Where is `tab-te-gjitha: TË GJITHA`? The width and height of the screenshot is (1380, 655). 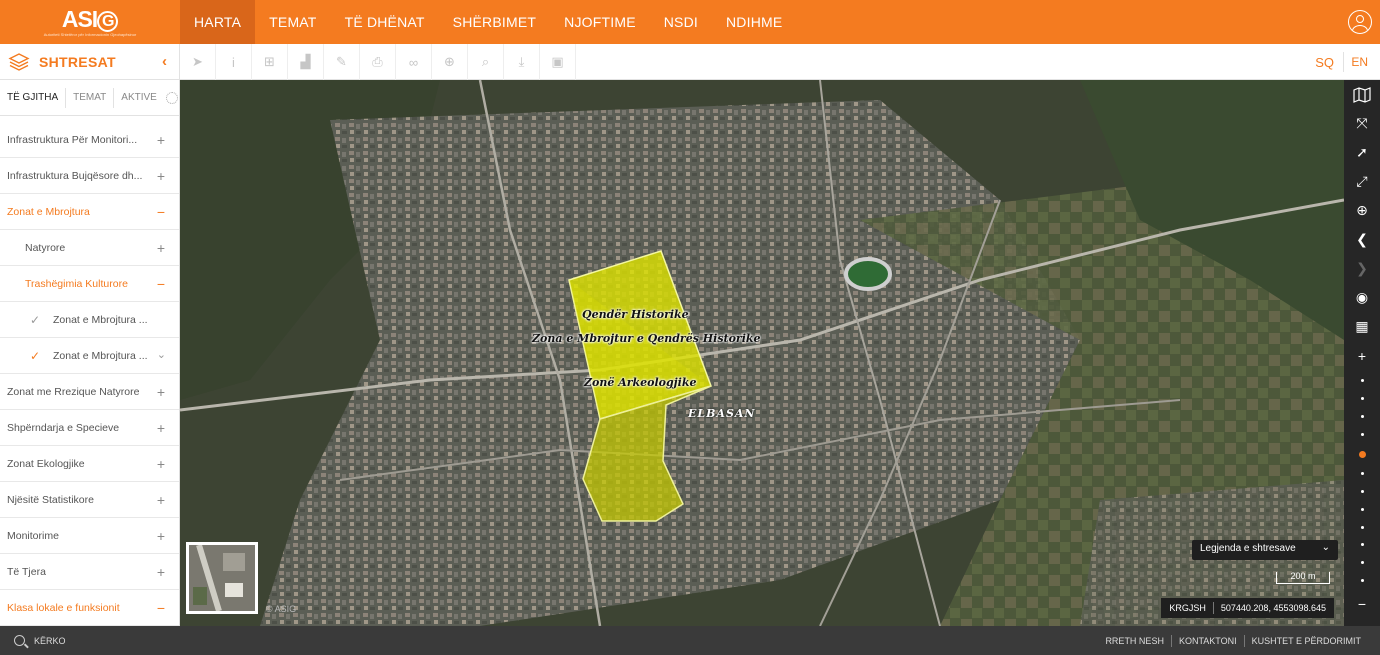 tab-te-gjitha: TË GJITHA is located at coordinates (33, 97).